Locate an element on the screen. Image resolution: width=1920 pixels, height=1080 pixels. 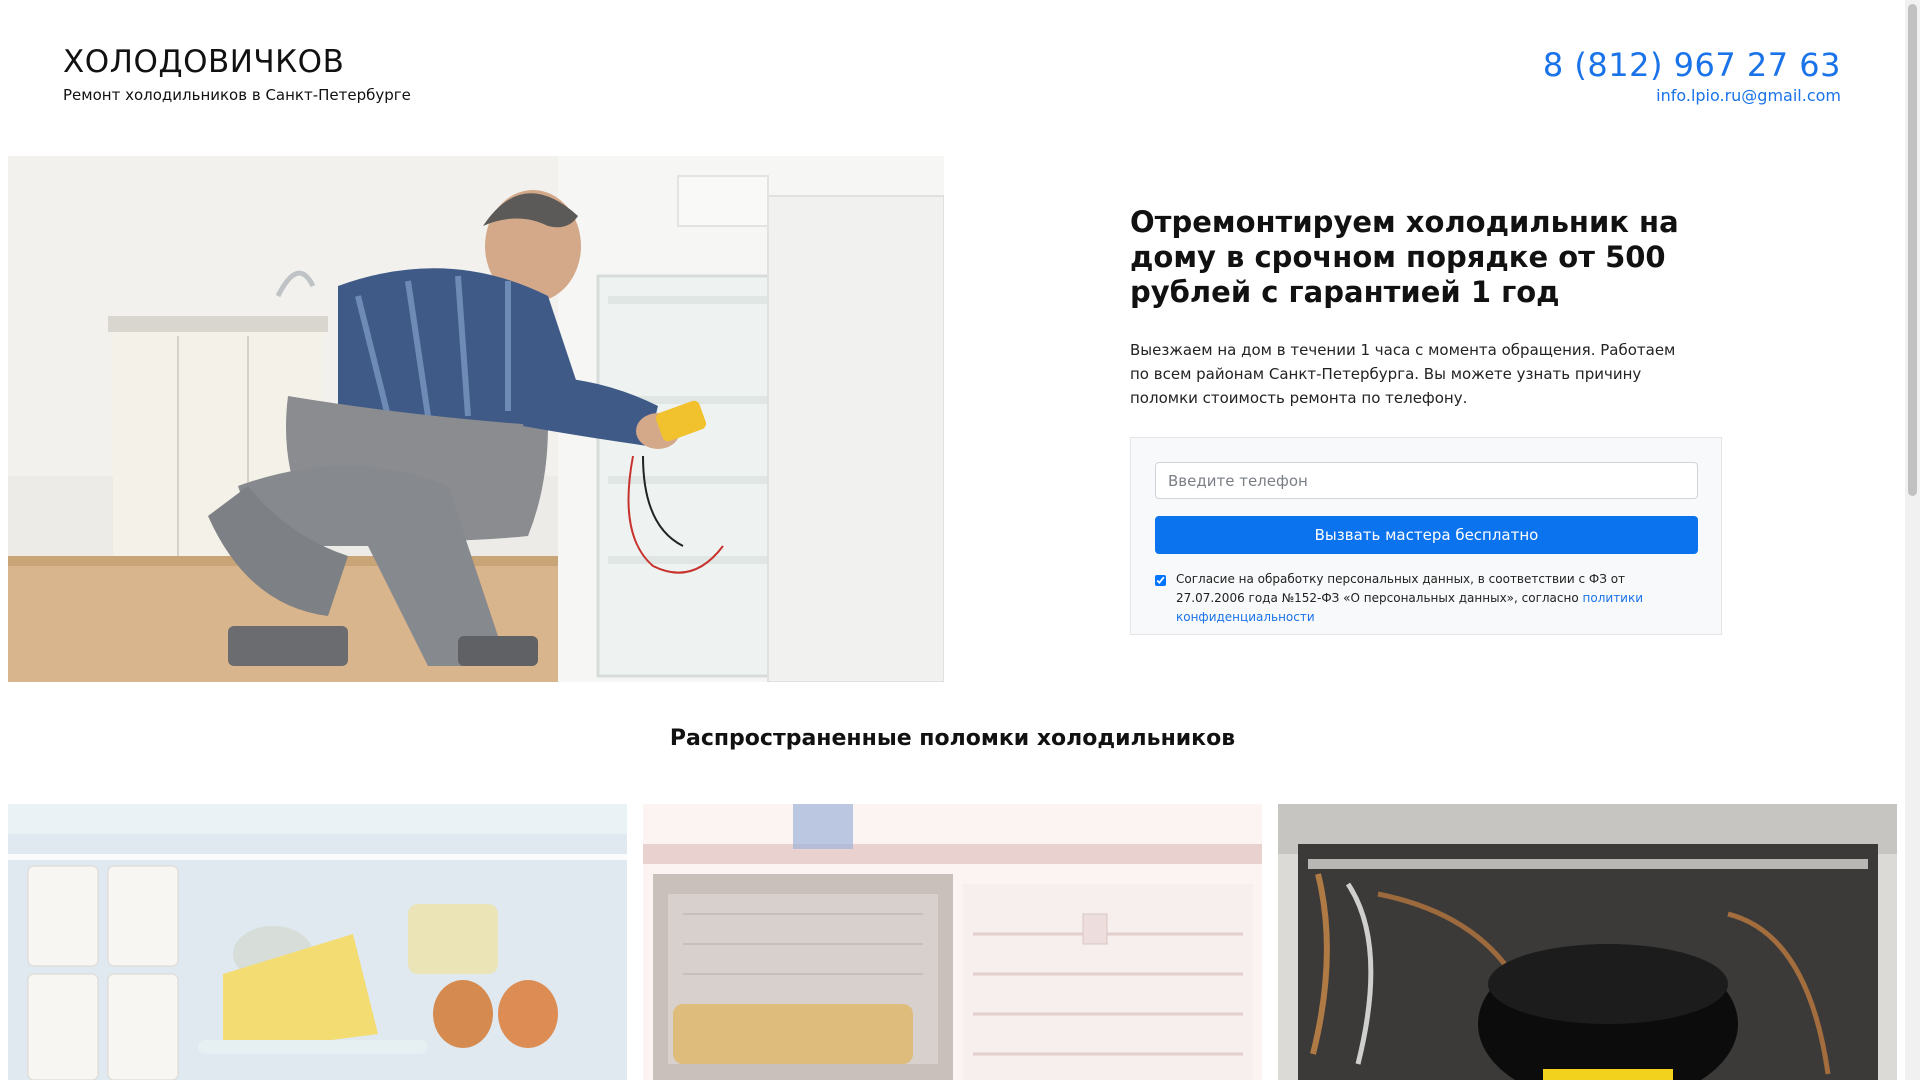
section-title: Распространенные поломки холодильников is located at coordinates (952, 738).